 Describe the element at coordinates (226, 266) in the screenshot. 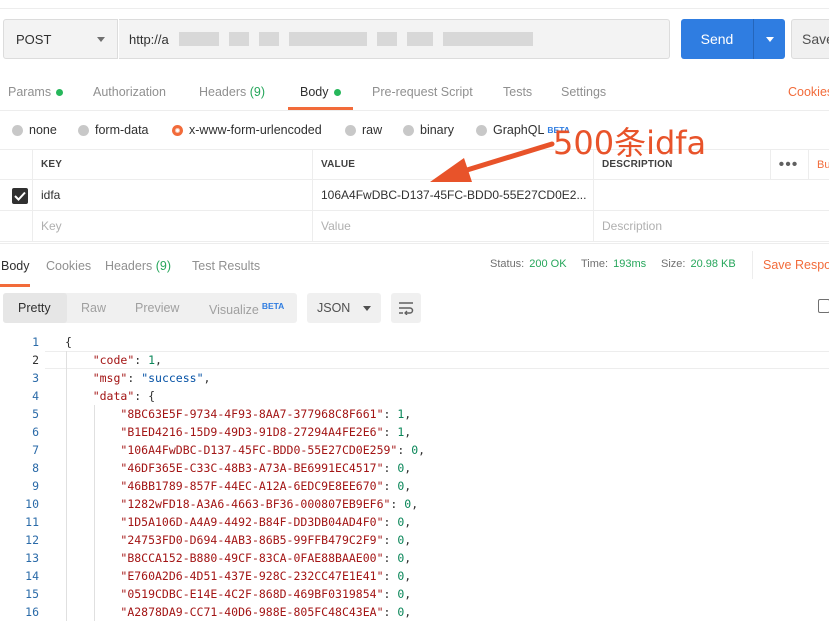

I see `response-tab-test-results: Test Results` at that location.